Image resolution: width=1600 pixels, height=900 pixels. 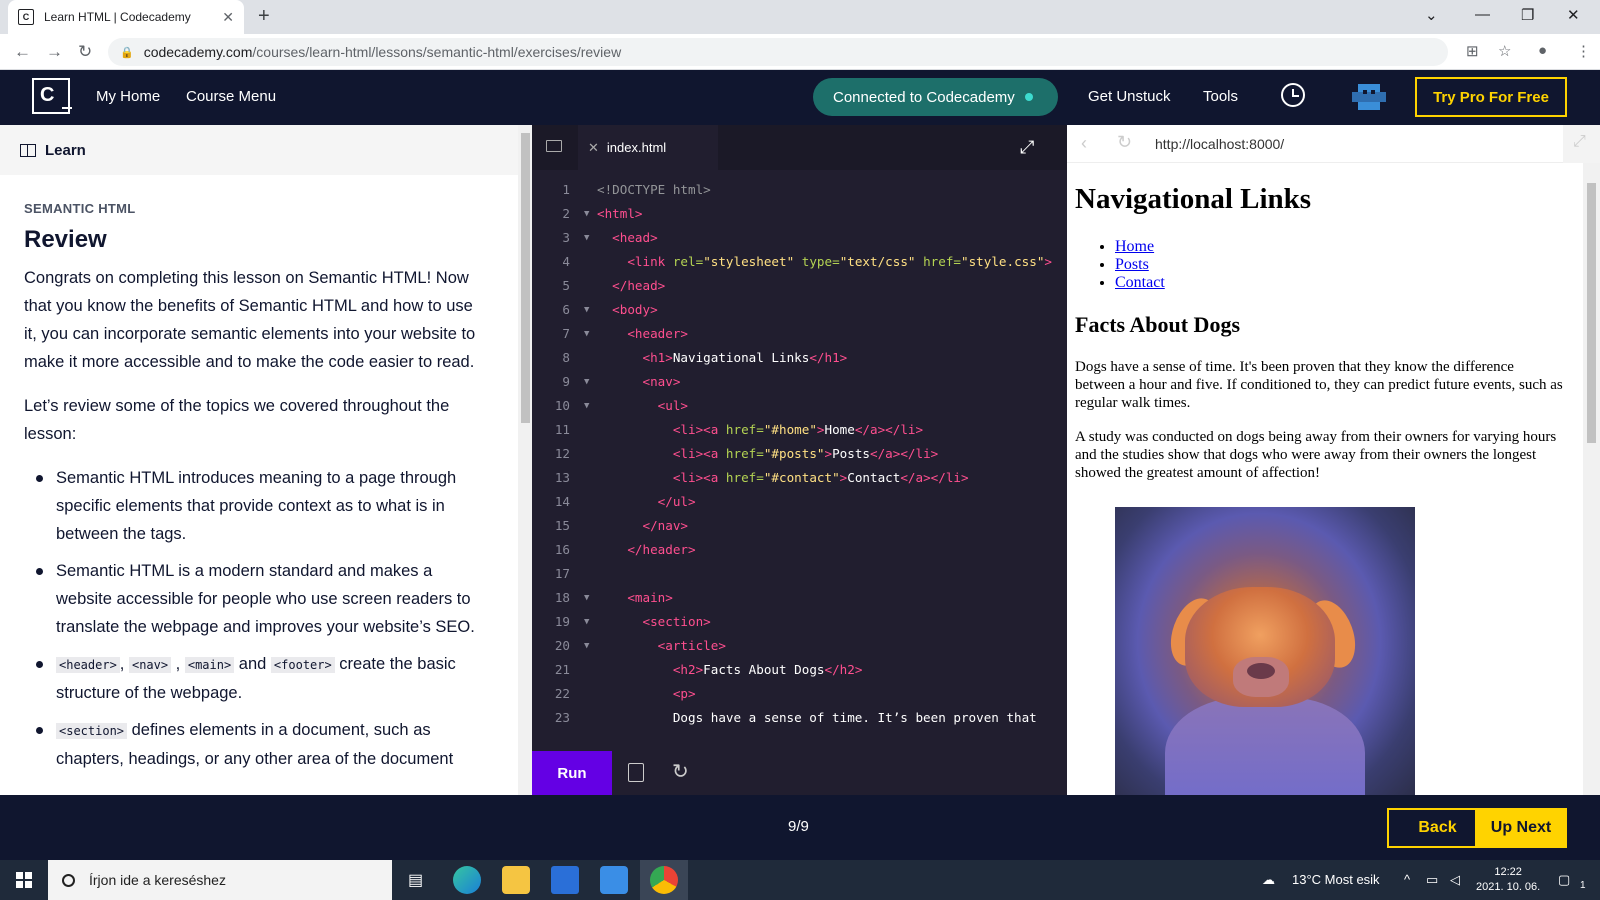 I want to click on bookmark-star-icon: ☆, so click(x=1504, y=51).